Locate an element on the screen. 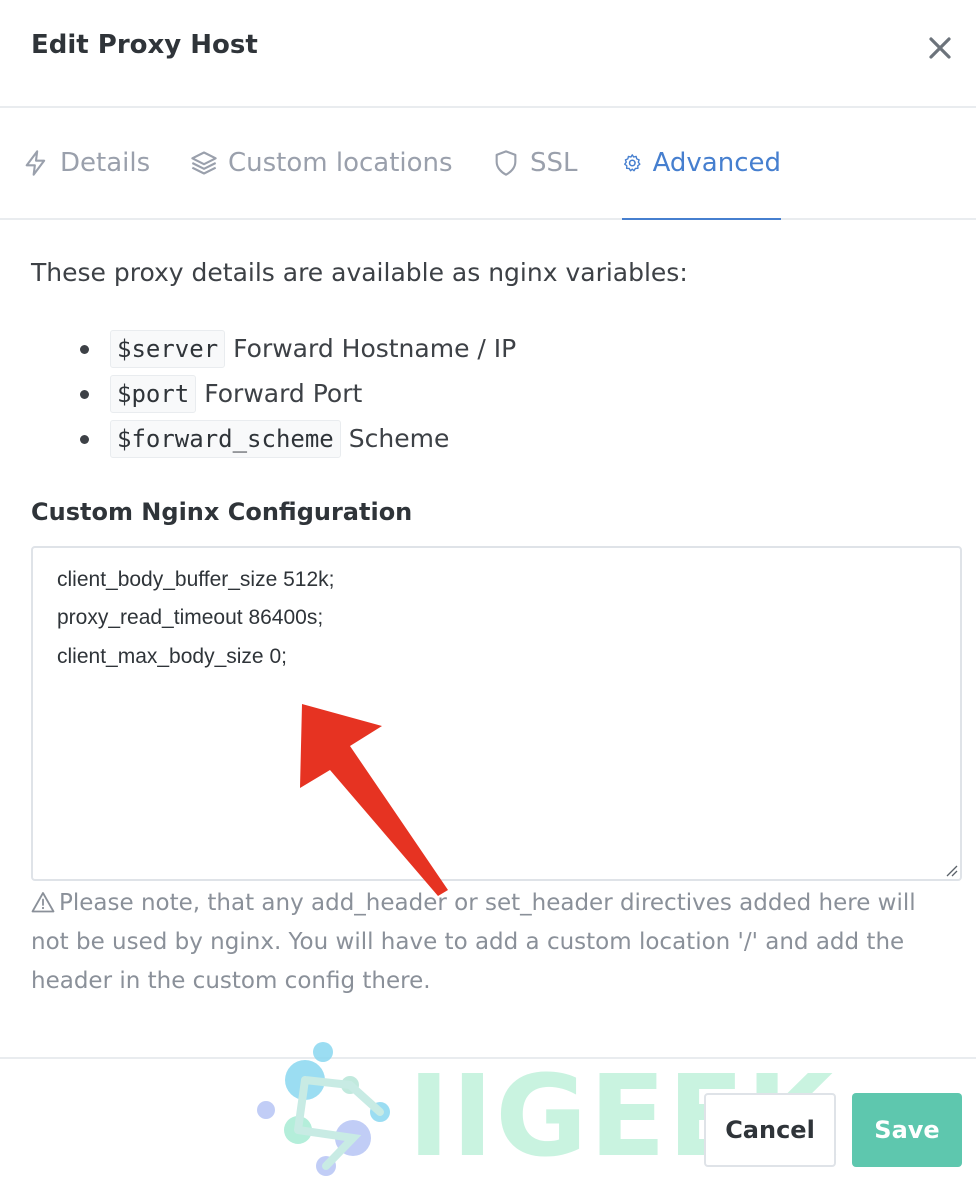  tab-custom-locations: Custom locations is located at coordinates (321, 163).